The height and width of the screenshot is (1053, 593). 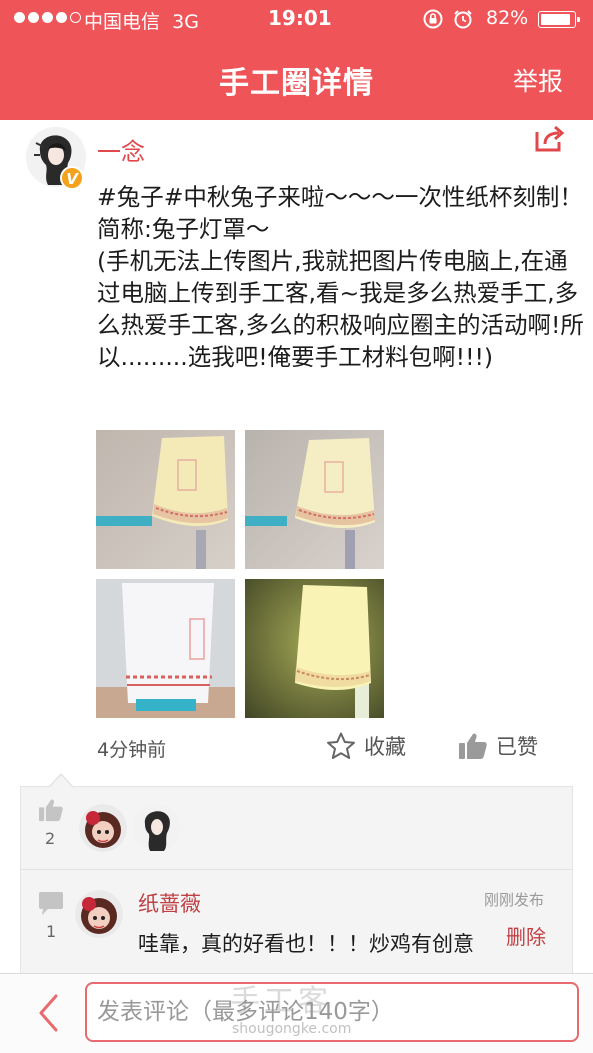 I want to click on favorite-label: 收藏, so click(x=385, y=747).